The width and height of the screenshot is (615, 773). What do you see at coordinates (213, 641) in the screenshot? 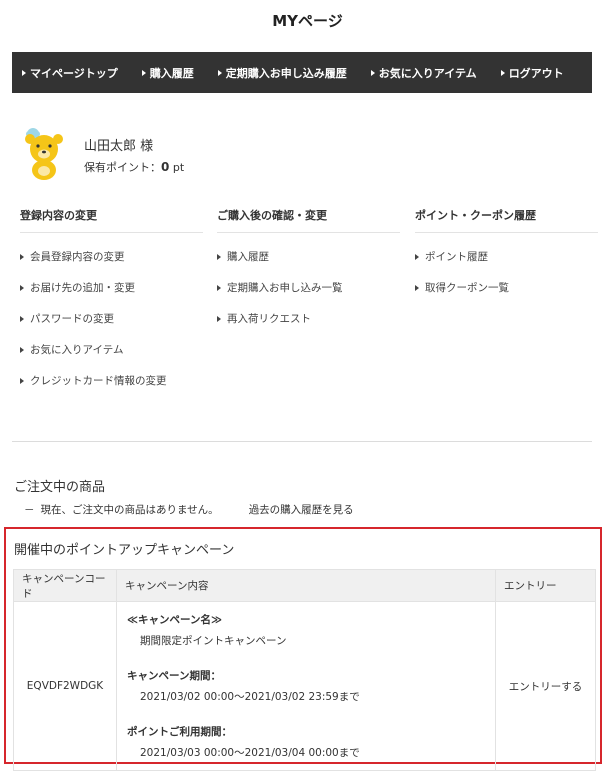
I see `campaign-name-value: 期間限定ポイントキャンペーン` at bounding box center [213, 641].